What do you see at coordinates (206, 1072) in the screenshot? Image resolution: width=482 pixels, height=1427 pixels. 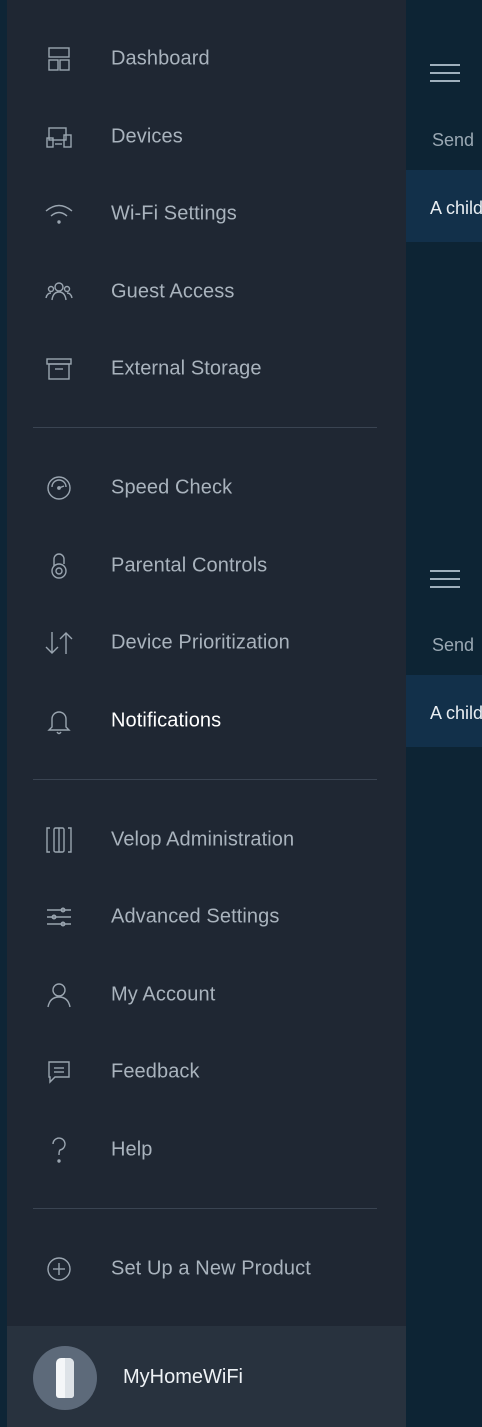 I see `menu-item-feedback: Feedback` at bounding box center [206, 1072].